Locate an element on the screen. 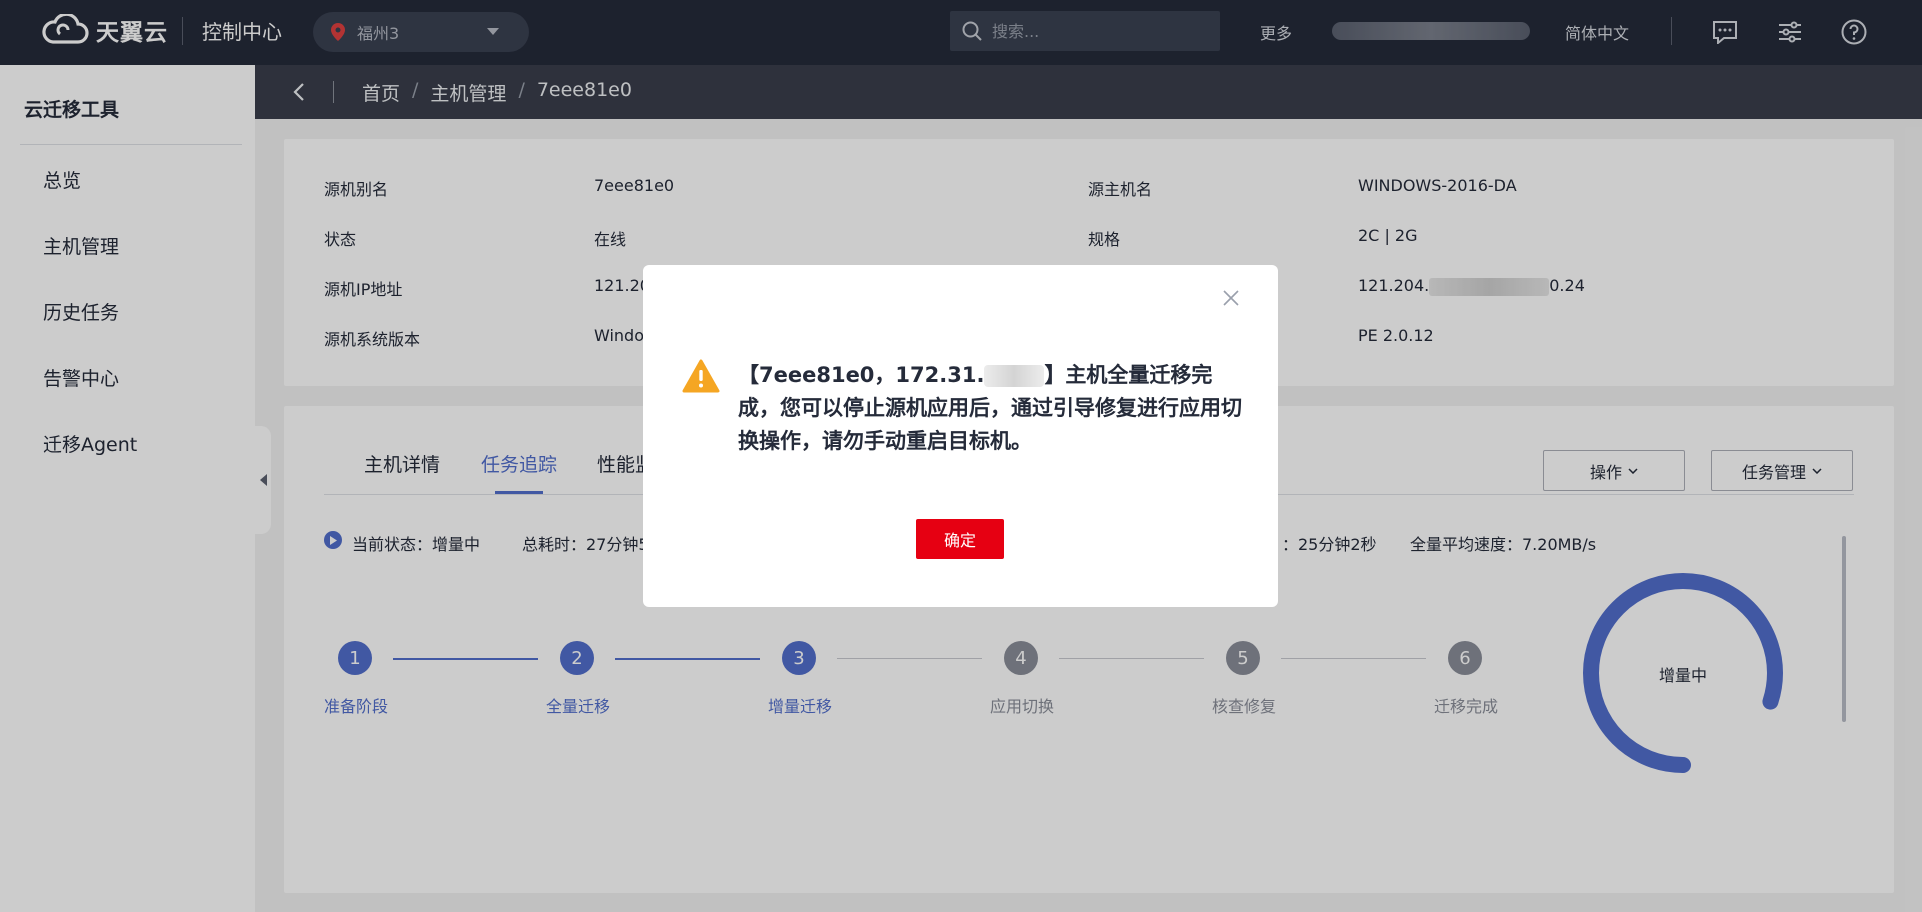 Image resolution: width=1922 pixels, height=912 pixels. confirm-button: 确定 is located at coordinates (960, 539).